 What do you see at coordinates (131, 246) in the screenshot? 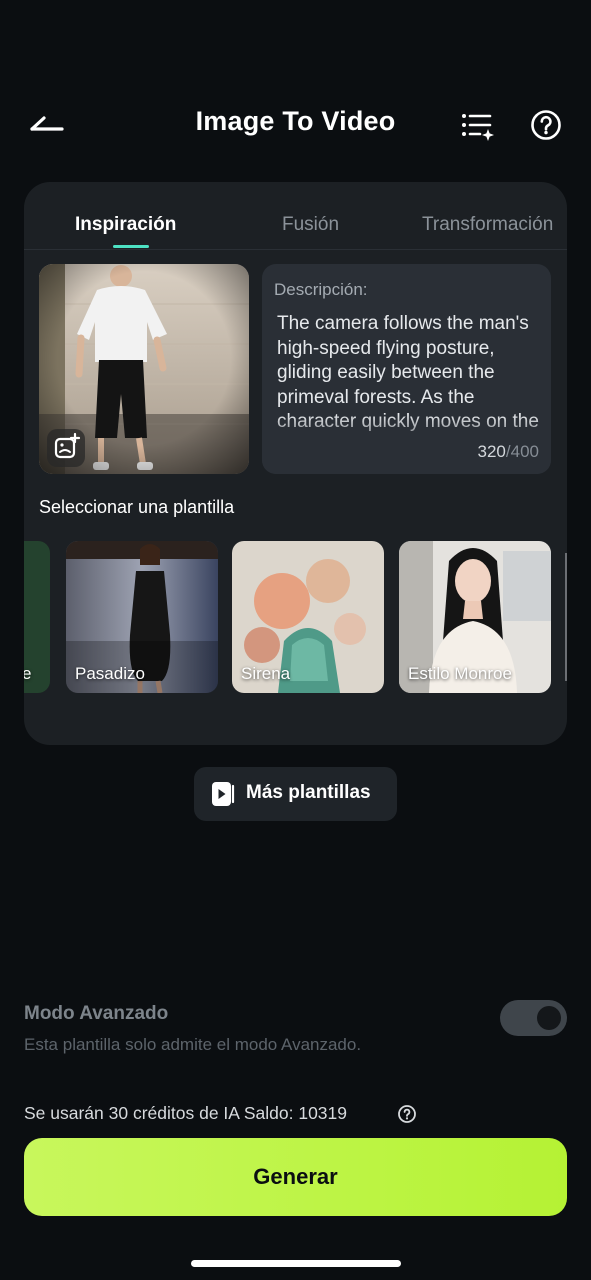
I see `active-tab-indicator` at bounding box center [131, 246].